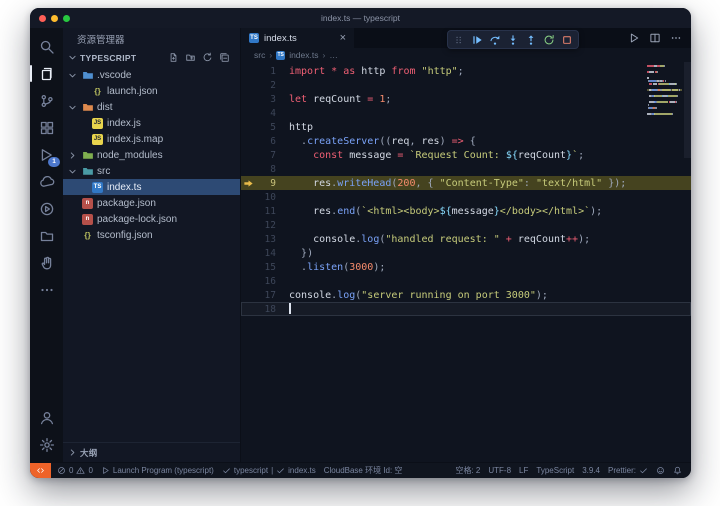 This screenshot has width=720, height=506. Describe the element at coordinates (301, 127) in the screenshot. I see `code-text: http` at that location.